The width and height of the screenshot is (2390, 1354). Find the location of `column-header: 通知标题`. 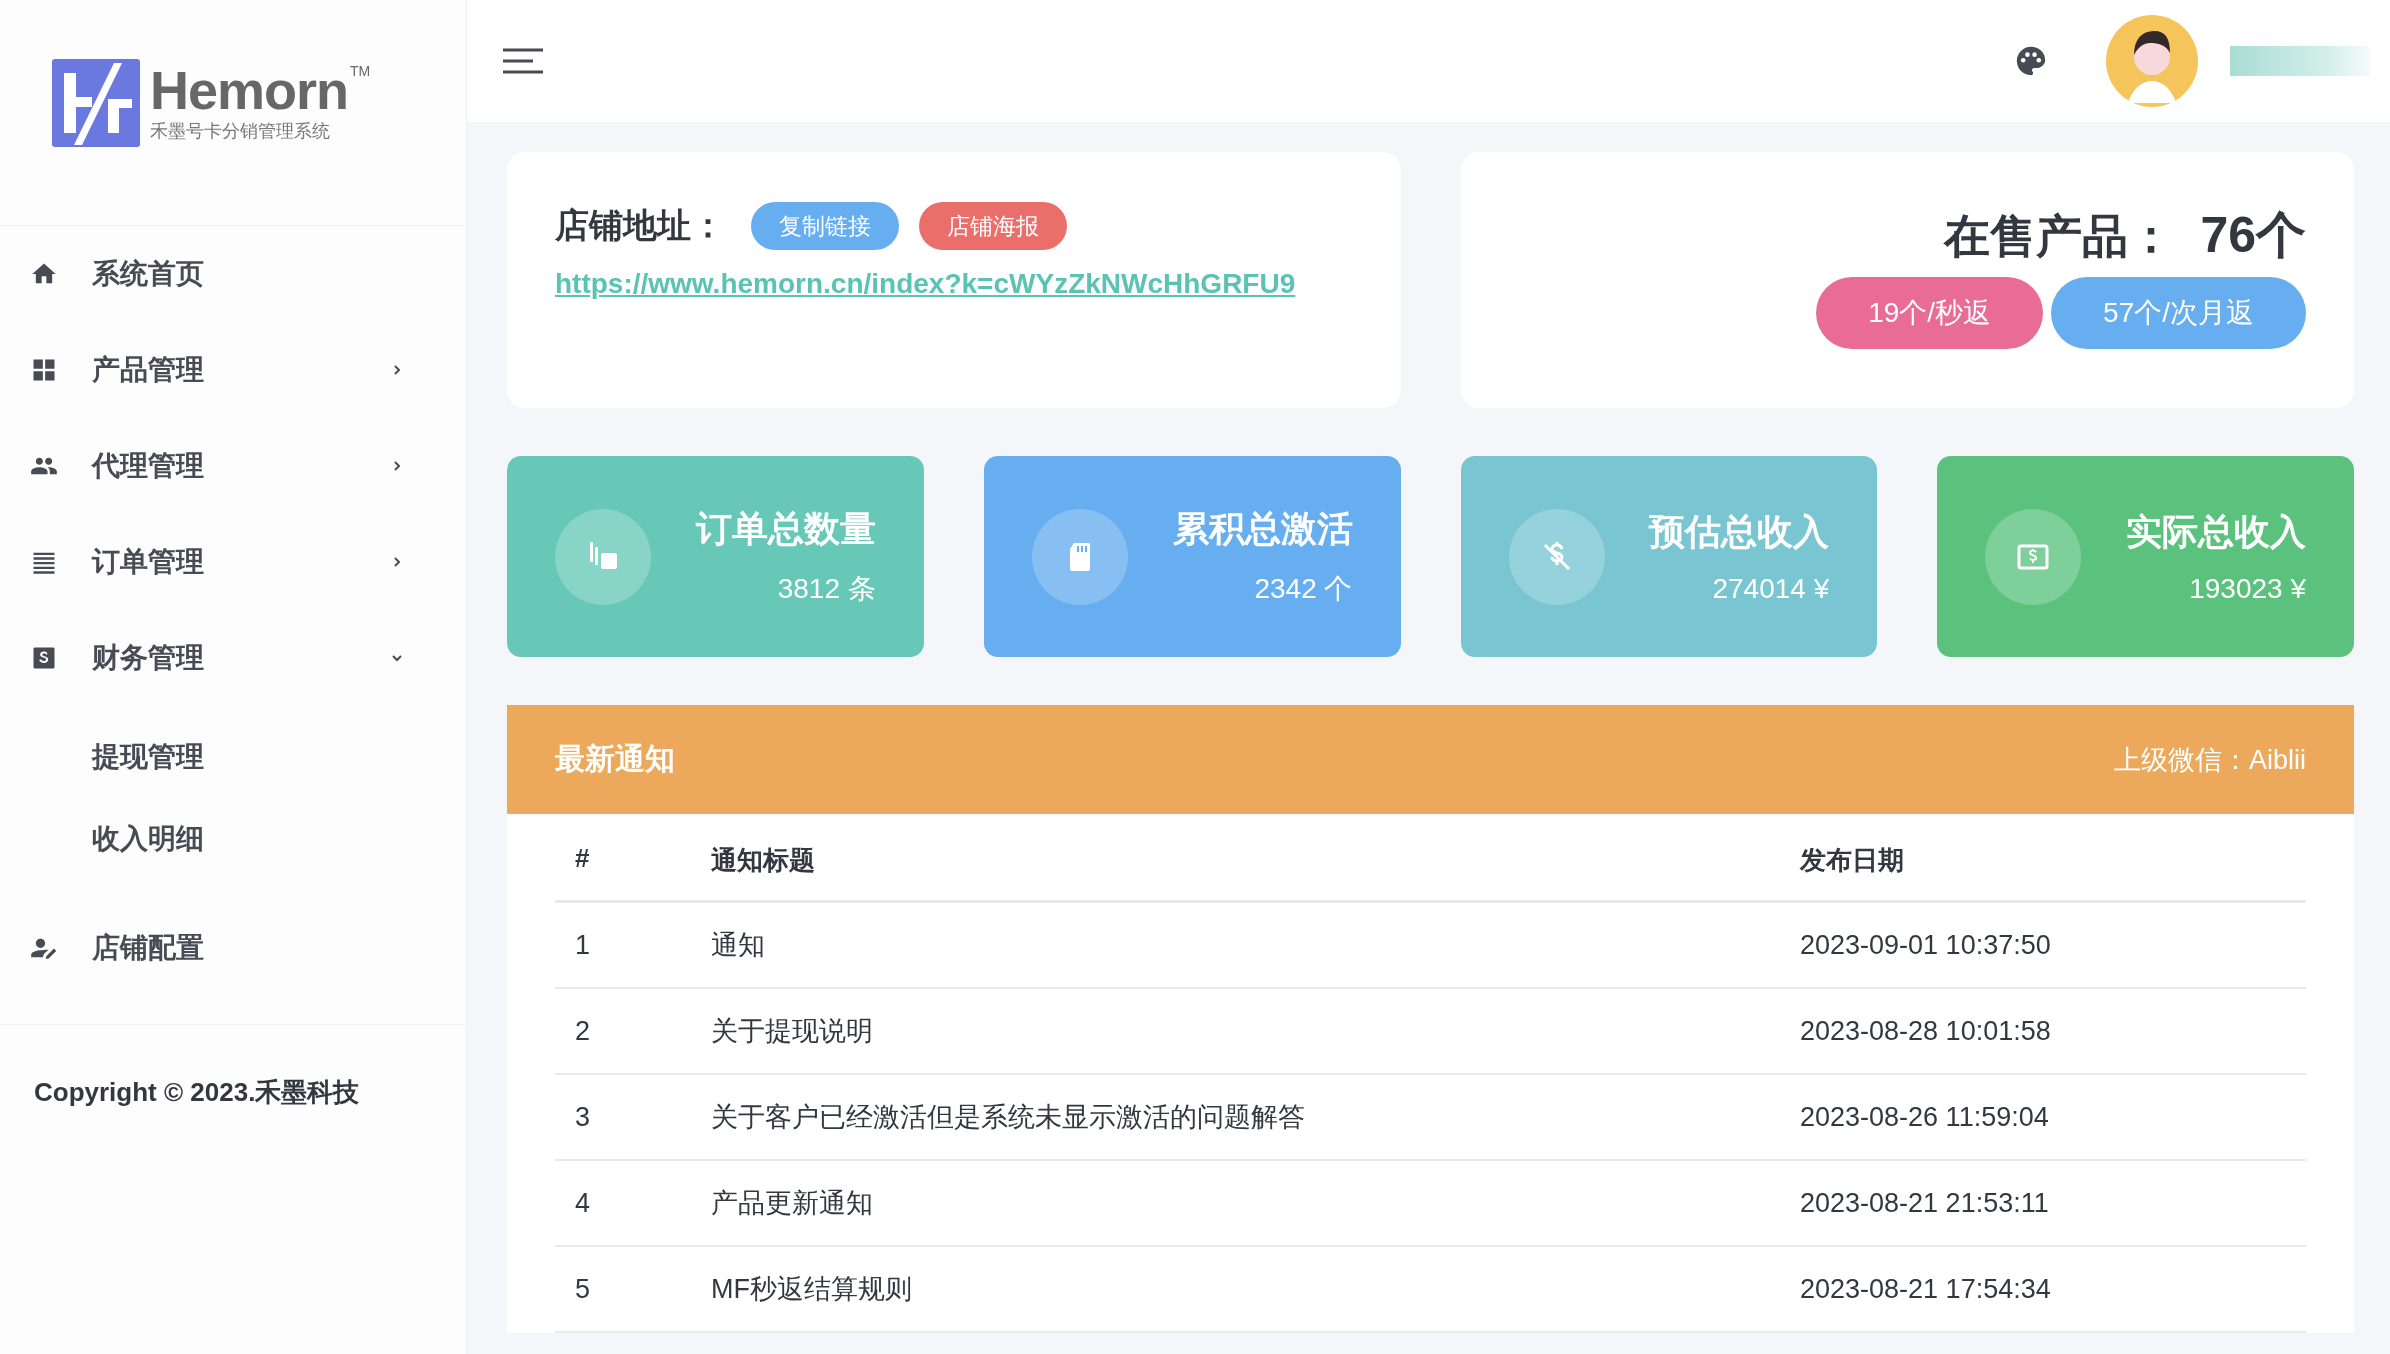

column-header: 通知标题 is located at coordinates (1254, 872).